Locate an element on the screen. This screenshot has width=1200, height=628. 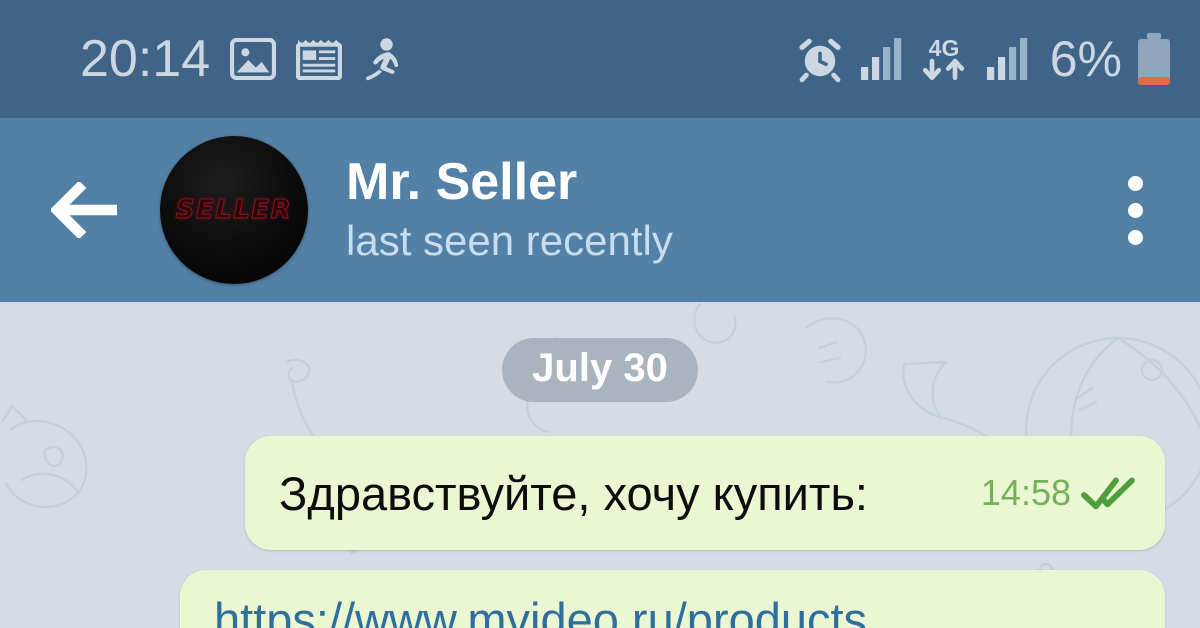
battery-icon is located at coordinates (1154, 59).